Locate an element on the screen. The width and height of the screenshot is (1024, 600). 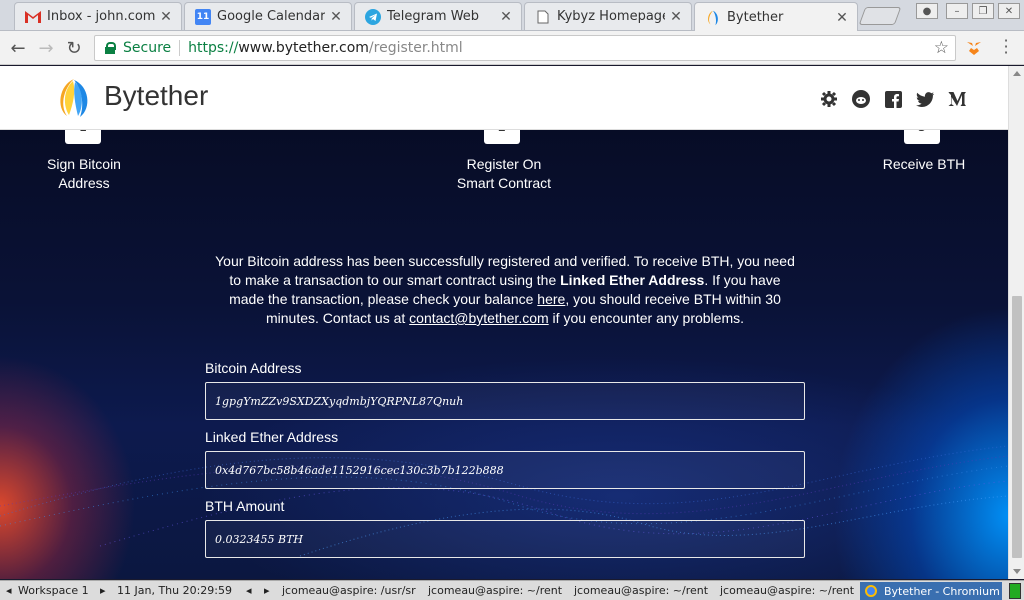
chromium-icon is located at coordinates (871, 591).